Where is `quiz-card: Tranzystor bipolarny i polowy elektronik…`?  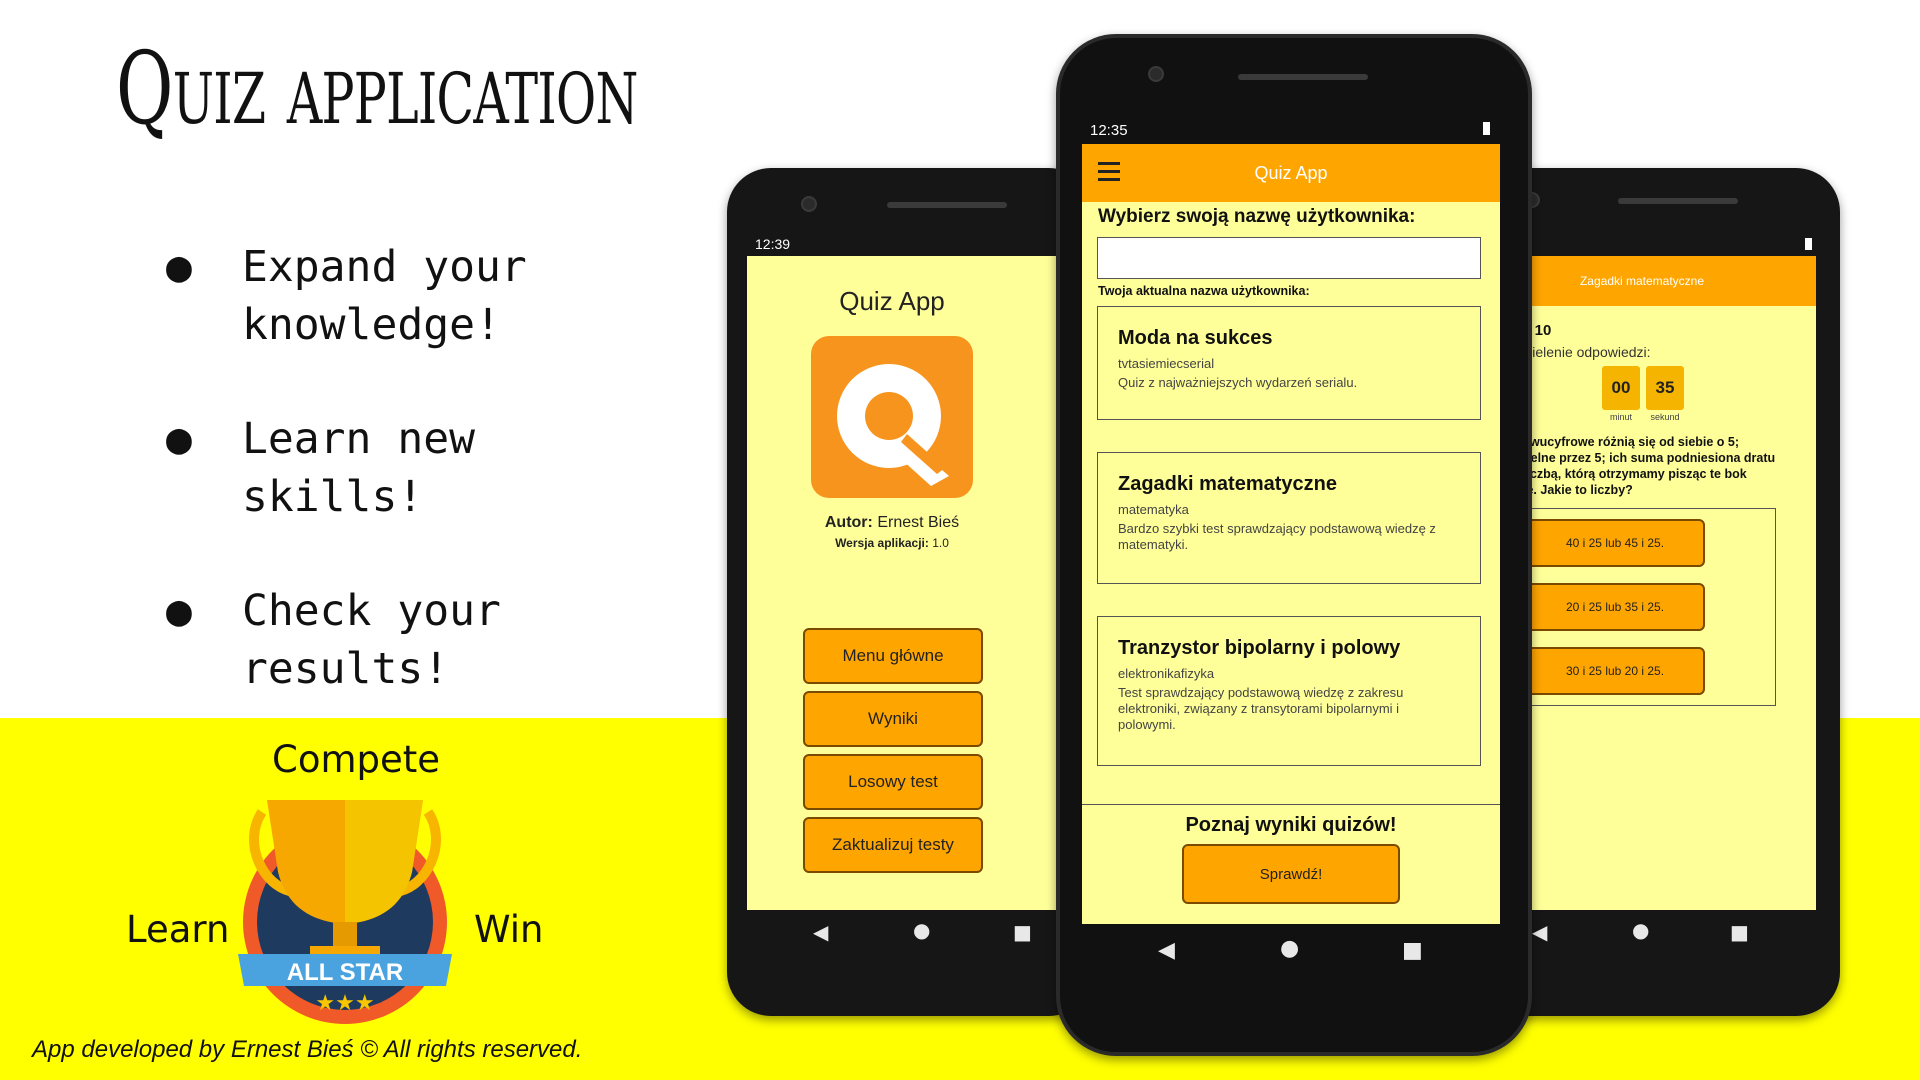
quiz-card: Tranzystor bipolarny i polowy elektronik… is located at coordinates (1289, 691).